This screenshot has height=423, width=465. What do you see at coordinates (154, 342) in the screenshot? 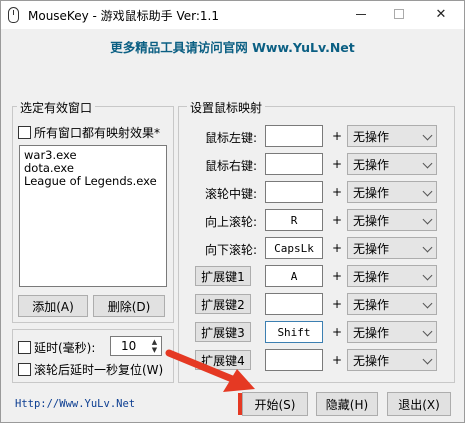
I see `spin-up-icon: ▲` at bounding box center [154, 342].